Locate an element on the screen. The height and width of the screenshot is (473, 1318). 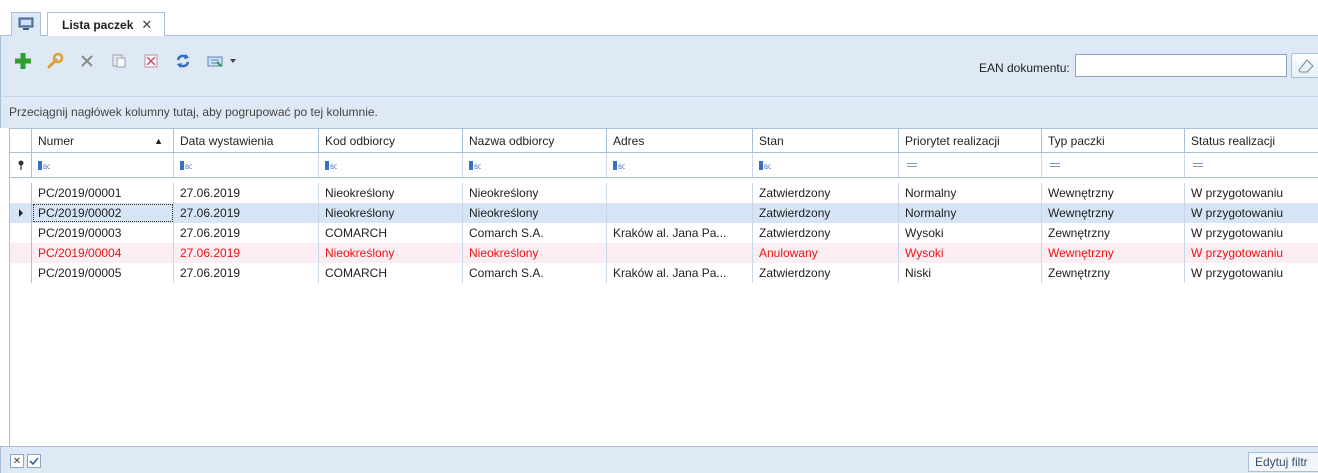
tab-home is located at coordinates (26, 24).